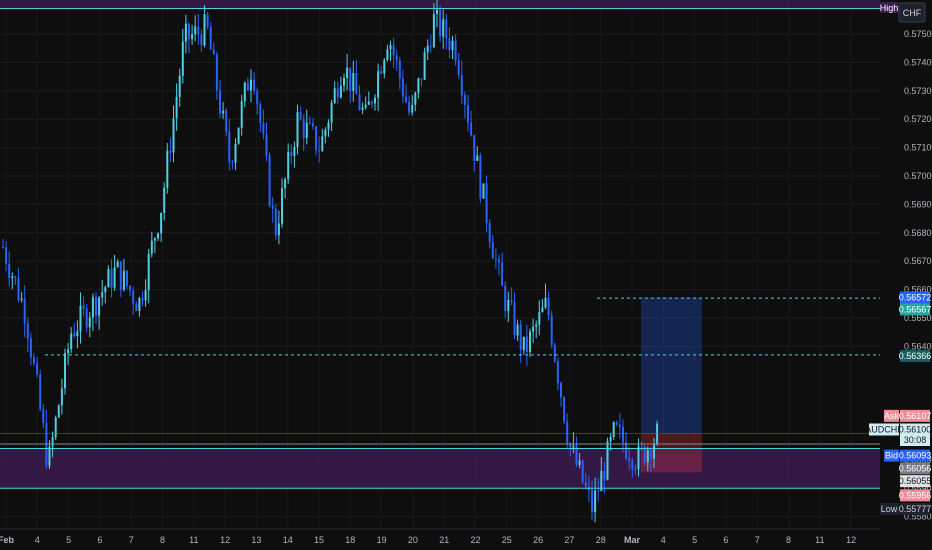 Image resolution: width=932 pixels, height=550 pixels. What do you see at coordinates (915, 495) in the screenshot?
I see `tag-stop: 0.55956` at bounding box center [915, 495].